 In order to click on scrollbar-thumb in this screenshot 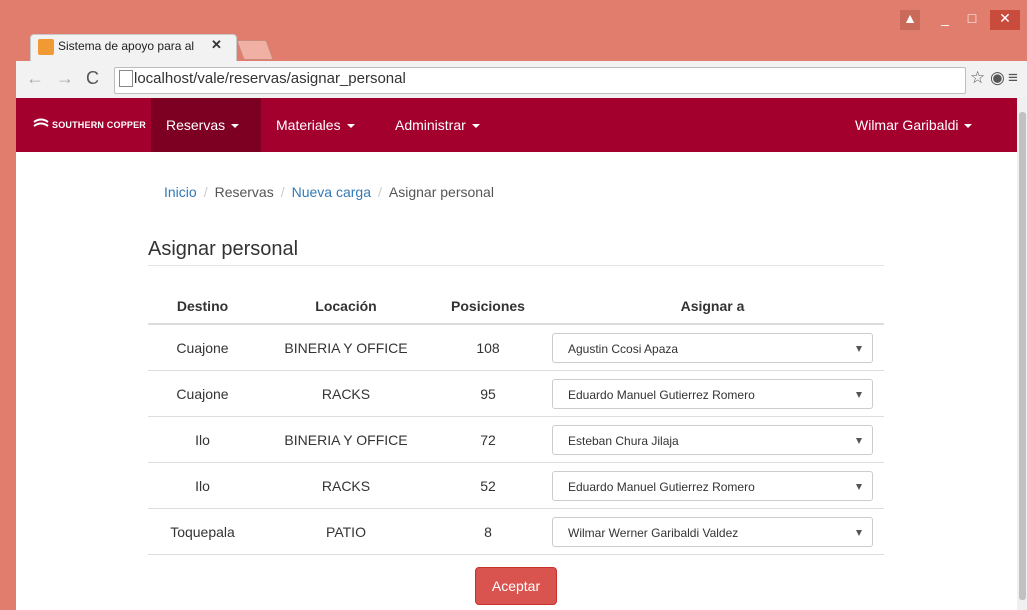, I will do `click(1022, 356)`.